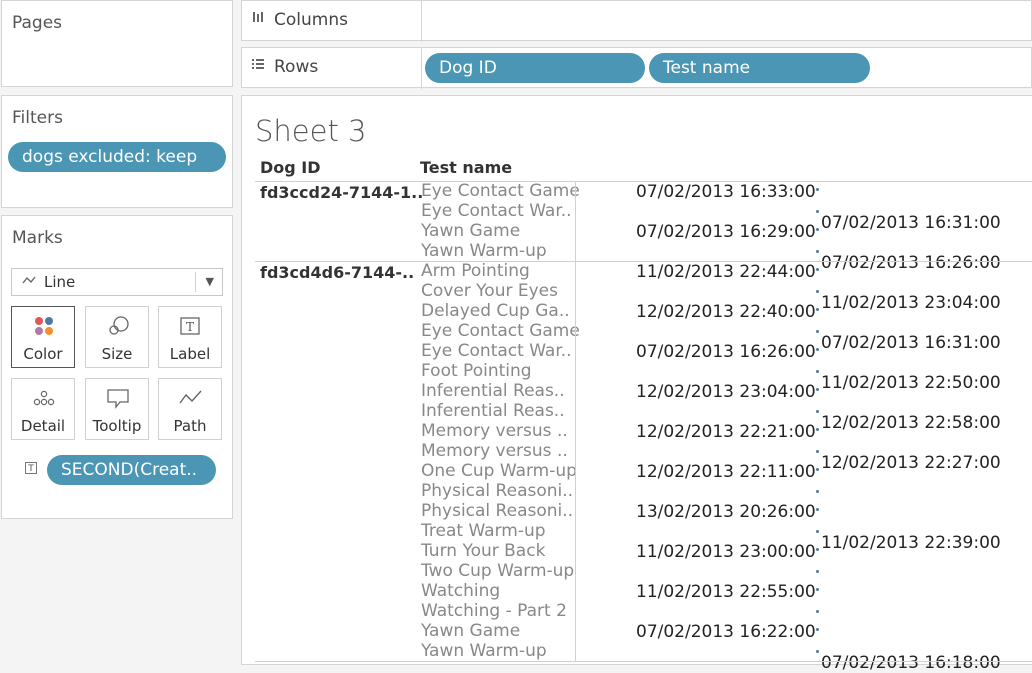 The image size is (1032, 673). I want to click on test-name-cell: Two Cup Warm-up, so click(497, 571).